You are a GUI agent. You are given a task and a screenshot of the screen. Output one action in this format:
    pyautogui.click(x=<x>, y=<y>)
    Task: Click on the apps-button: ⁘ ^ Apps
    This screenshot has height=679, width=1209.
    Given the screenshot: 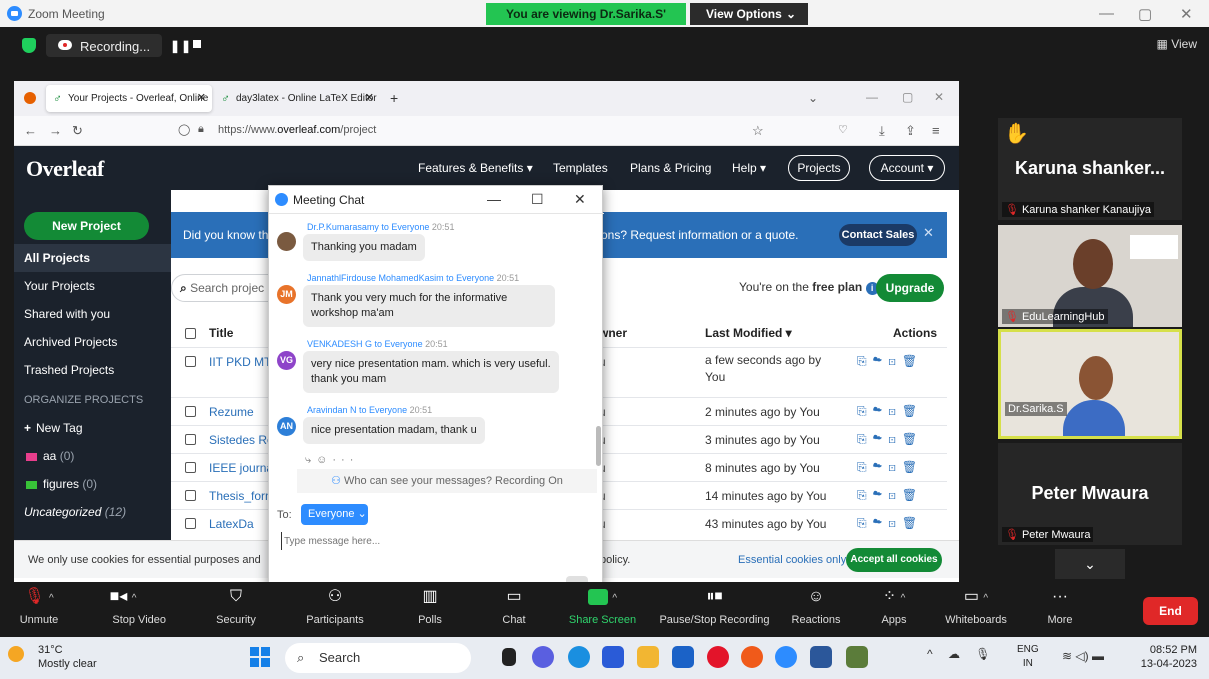 What is the action you would take?
    pyautogui.click(x=894, y=609)
    